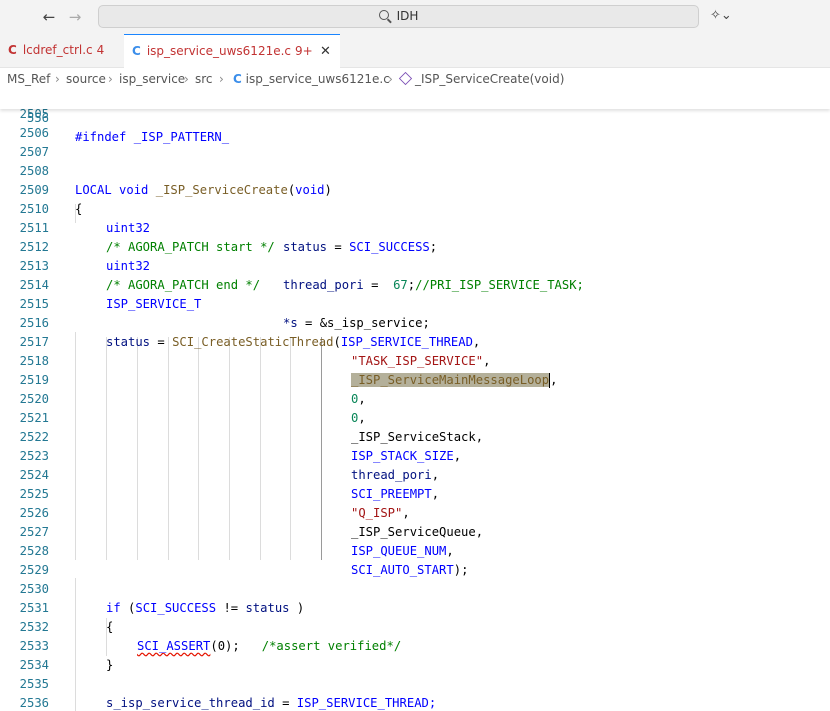  Describe the element at coordinates (490, 79) in the screenshot. I see `breadcrumb-item: _ISP_ServiceCreate(void)` at that location.